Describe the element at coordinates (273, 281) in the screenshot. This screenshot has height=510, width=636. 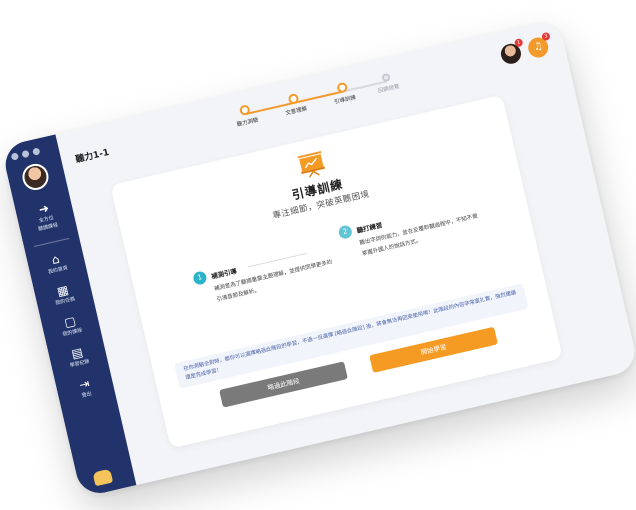
I see `point-text: 補測是為了聽擷重要主題理解，並提供同學更多的引導音節及解析。` at that location.